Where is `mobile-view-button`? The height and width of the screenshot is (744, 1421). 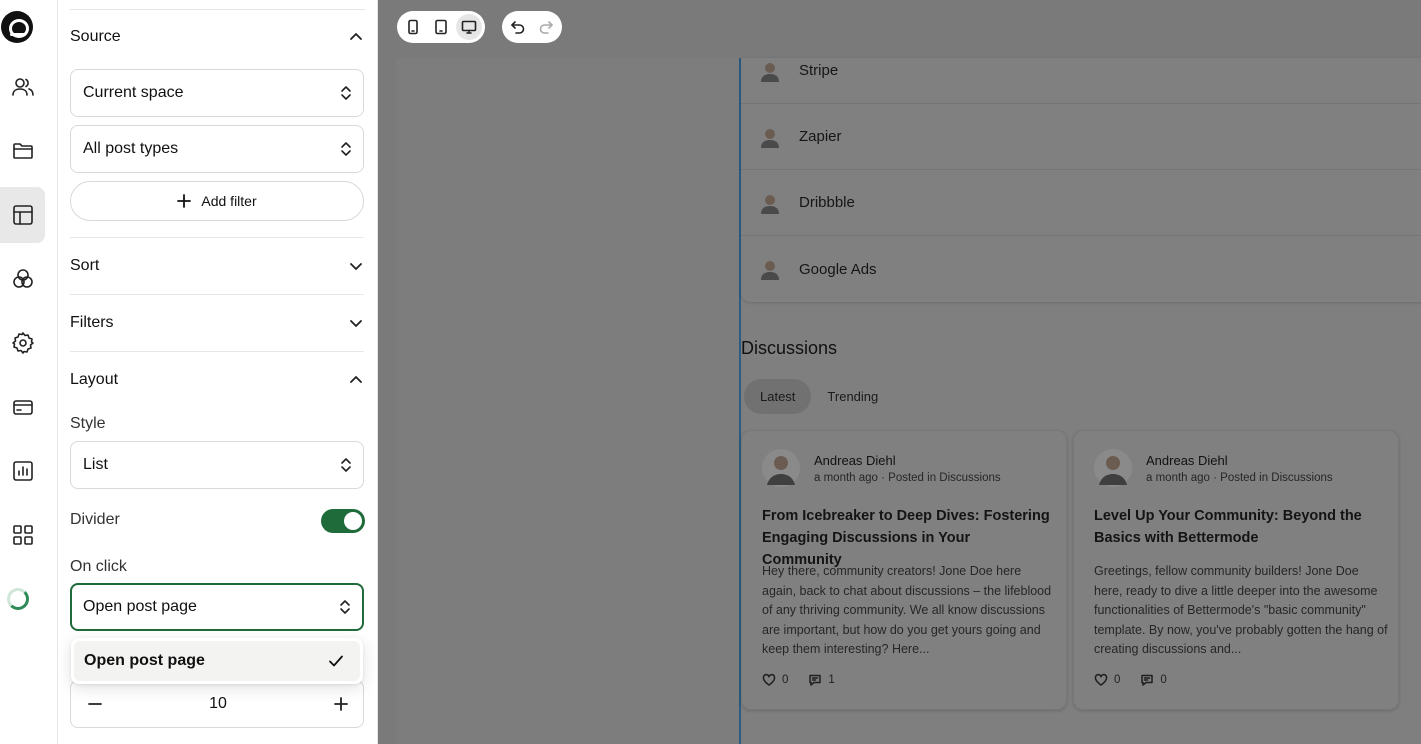 mobile-view-button is located at coordinates (413, 27).